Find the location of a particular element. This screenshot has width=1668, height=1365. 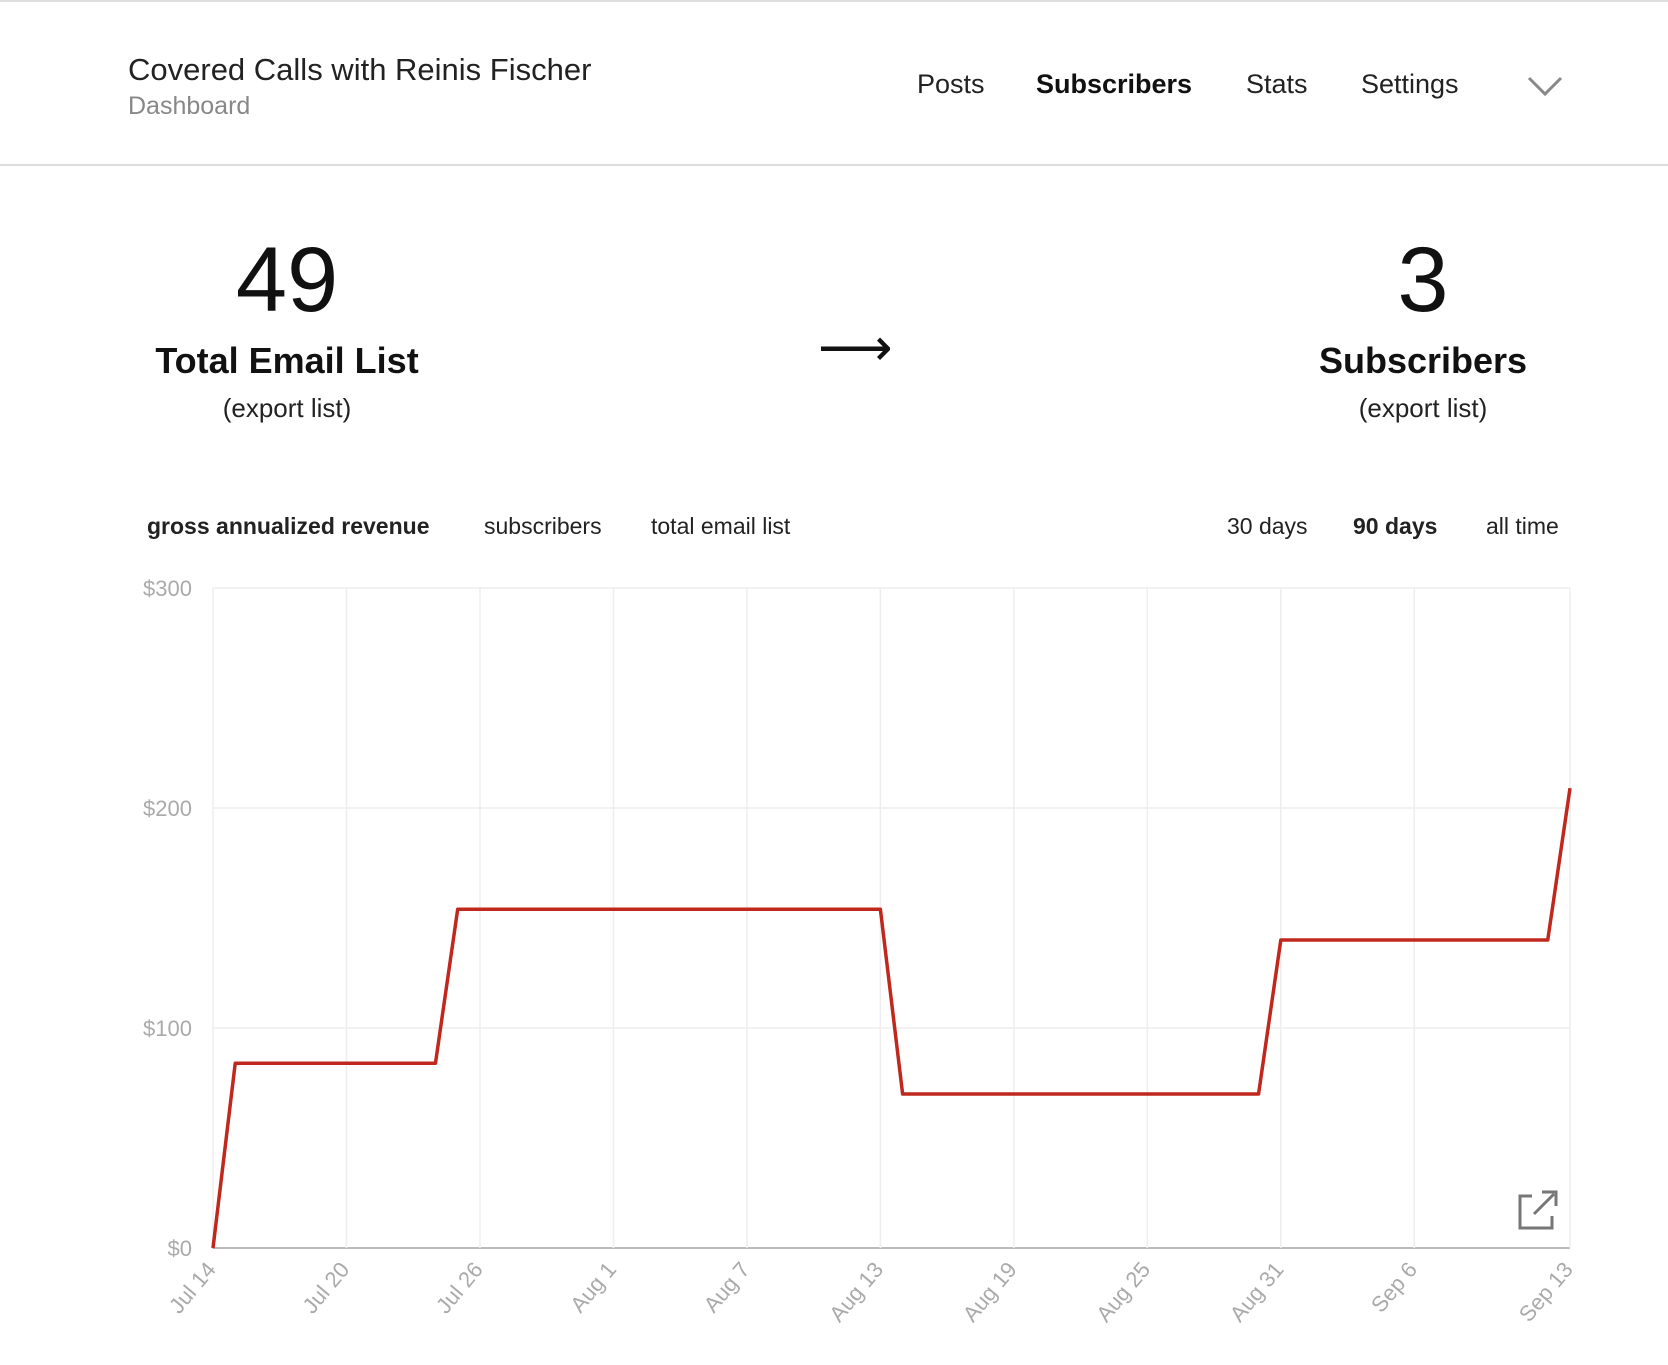

external-link-icon is located at coordinates (1538, 1210).